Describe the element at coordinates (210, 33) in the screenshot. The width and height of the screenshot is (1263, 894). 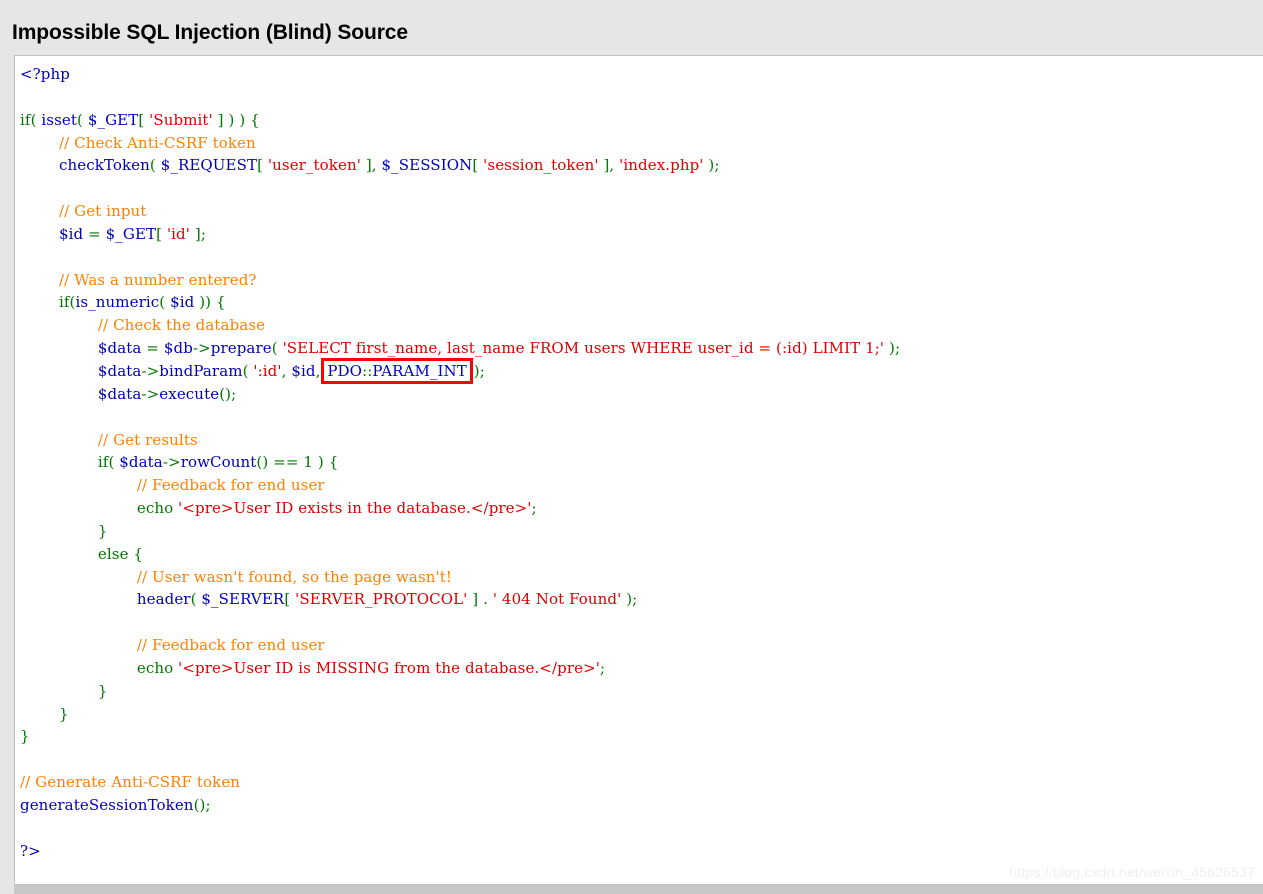
I see `page-title: Impossible SQL Injection (Blind) Source` at that location.